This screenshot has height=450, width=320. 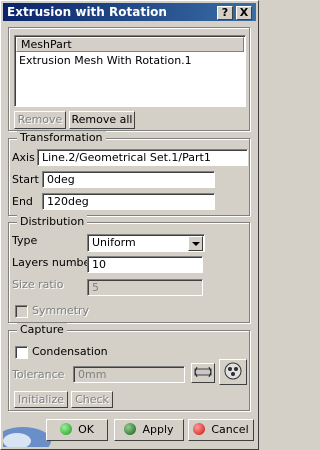 I want to click on type-select-value: Uniform, so click(x=114, y=242).